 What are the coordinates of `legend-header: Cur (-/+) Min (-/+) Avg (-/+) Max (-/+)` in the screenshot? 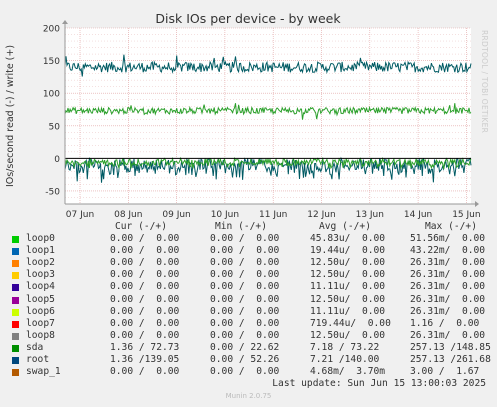 It's located at (252, 227).